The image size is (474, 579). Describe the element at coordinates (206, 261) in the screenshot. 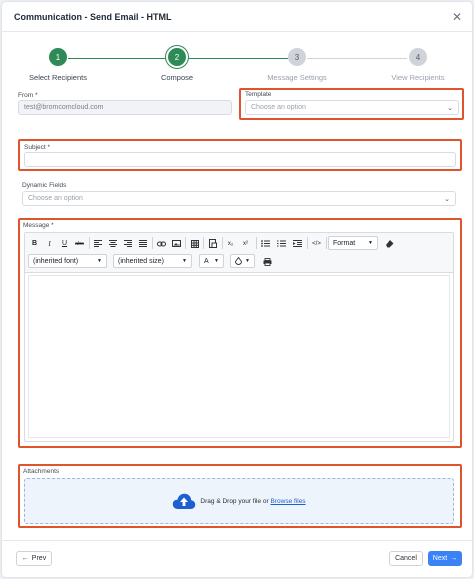

I see `text-color-icon: A` at that location.